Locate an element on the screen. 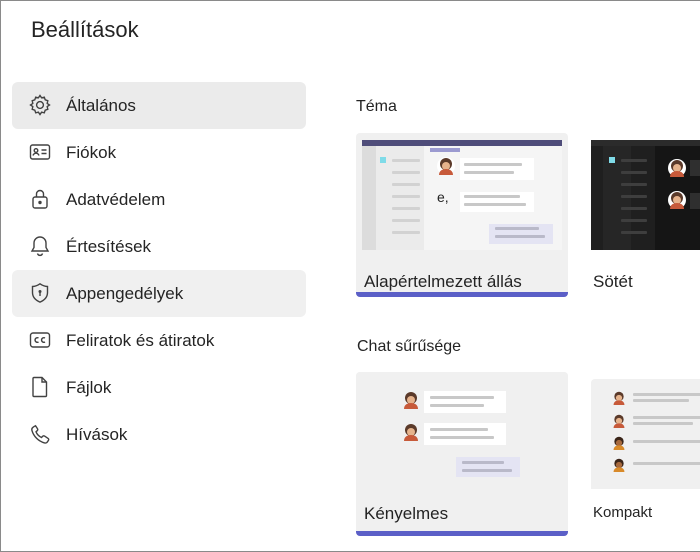 This screenshot has height=552, width=700. sidebar-item-app-permissions: Appengedélyek is located at coordinates (159, 293).